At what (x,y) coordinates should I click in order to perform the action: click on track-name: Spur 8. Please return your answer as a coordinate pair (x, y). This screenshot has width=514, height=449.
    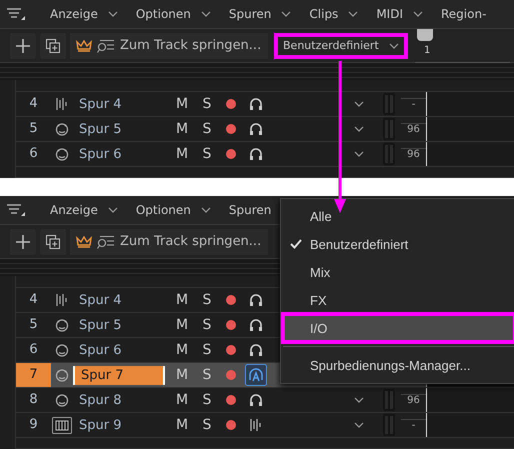
    Looking at the image, I should click on (121, 400).